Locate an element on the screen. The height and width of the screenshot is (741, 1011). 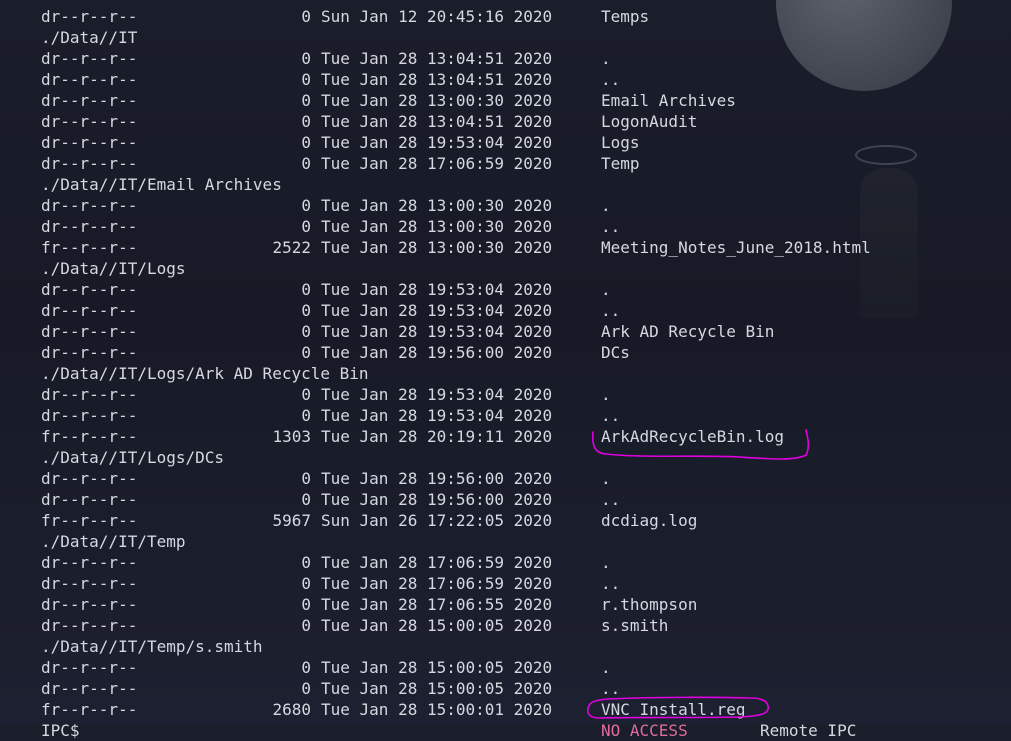
file-size: 2522 is located at coordinates (291, 247).